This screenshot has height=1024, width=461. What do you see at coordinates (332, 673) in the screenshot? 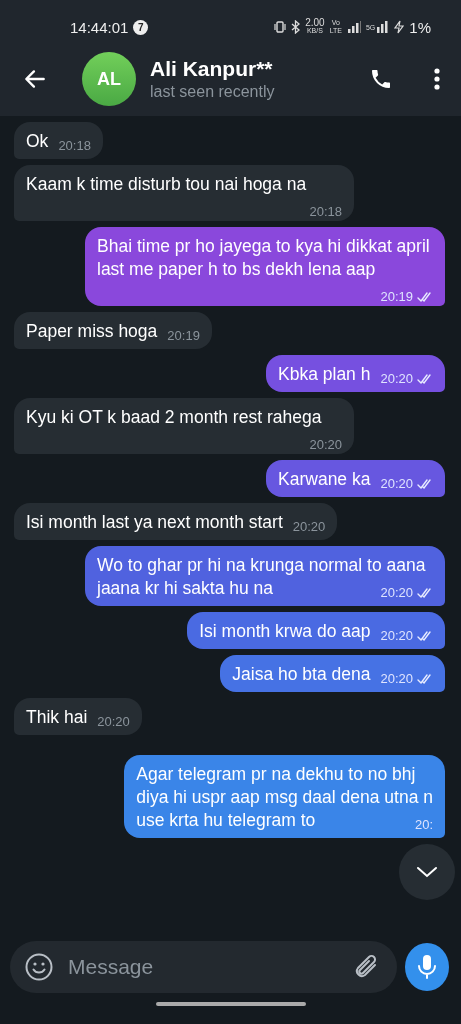
I see `outgoing-message: Jaisa ho bta dena 20:20` at bounding box center [332, 673].